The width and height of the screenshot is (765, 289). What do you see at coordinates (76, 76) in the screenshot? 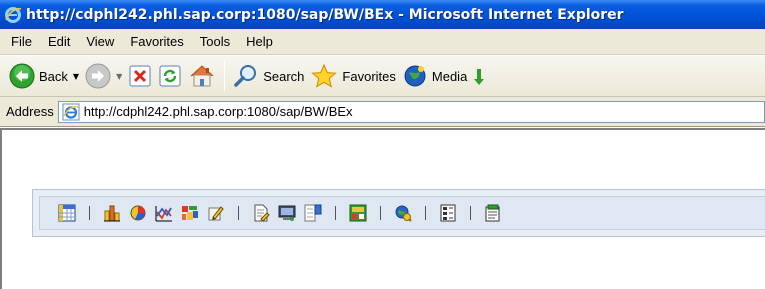
I see `back-dropdown-icon: ▼` at bounding box center [76, 76].